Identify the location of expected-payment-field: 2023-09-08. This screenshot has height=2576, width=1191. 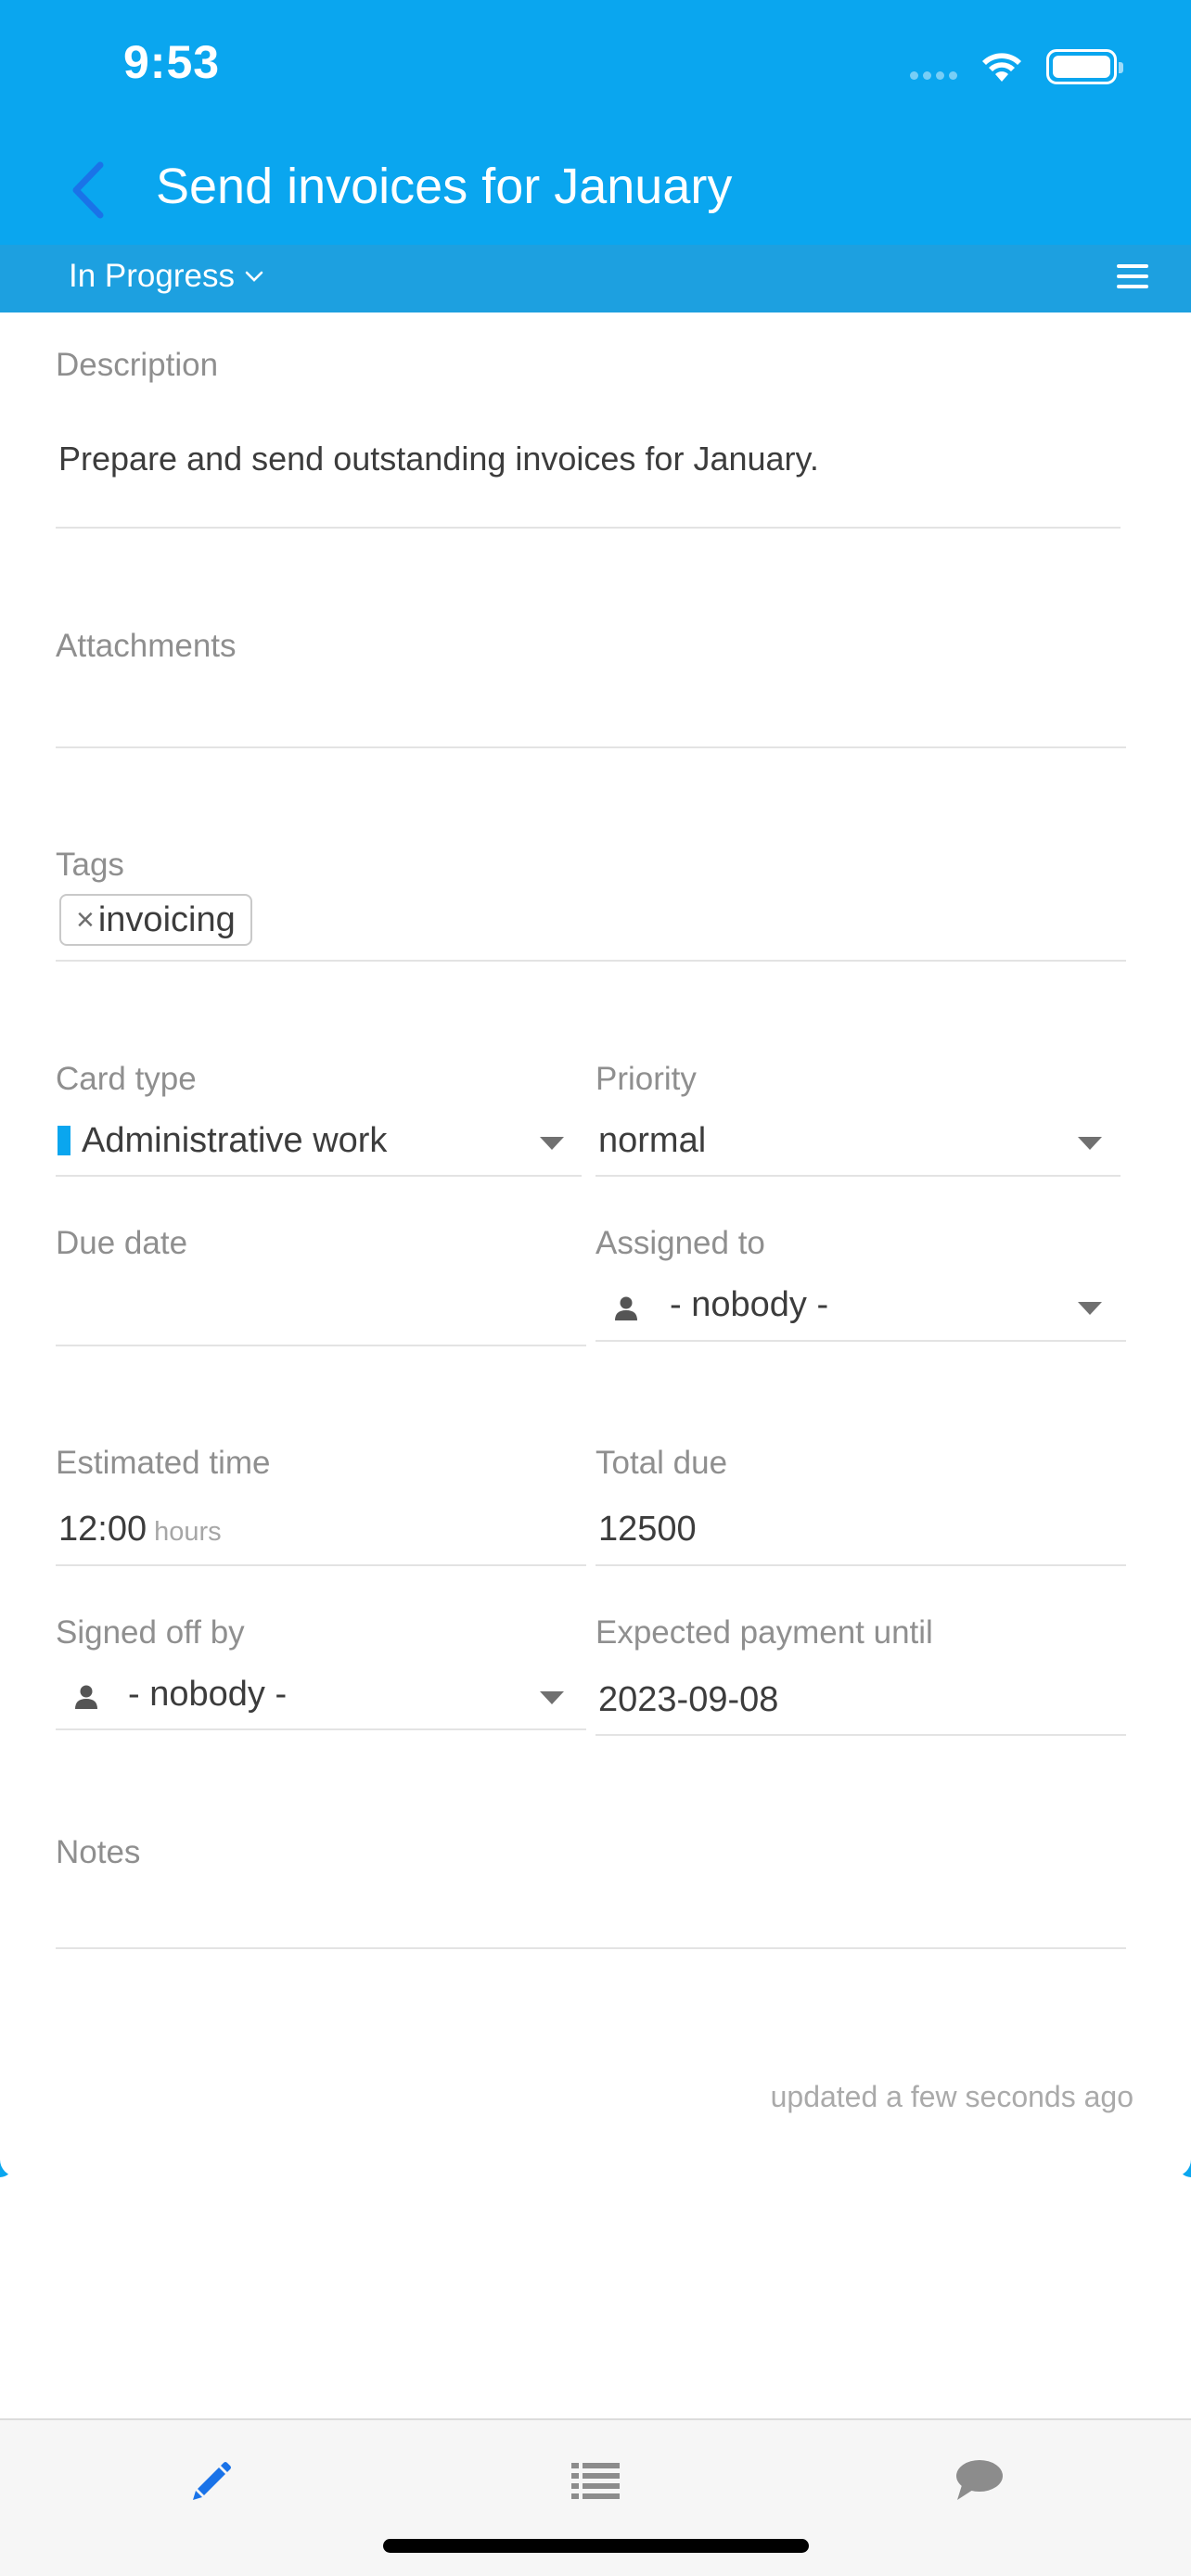
(688, 1700).